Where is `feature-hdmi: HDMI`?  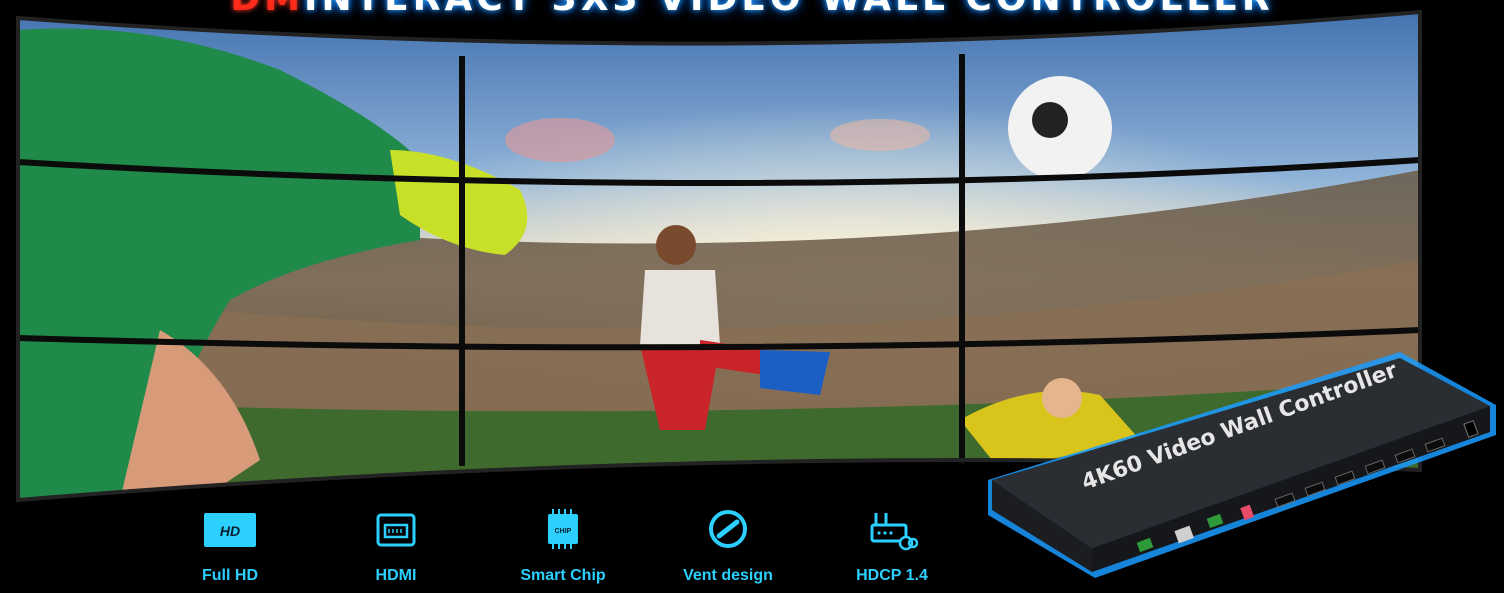 feature-hdmi: HDMI is located at coordinates (396, 545).